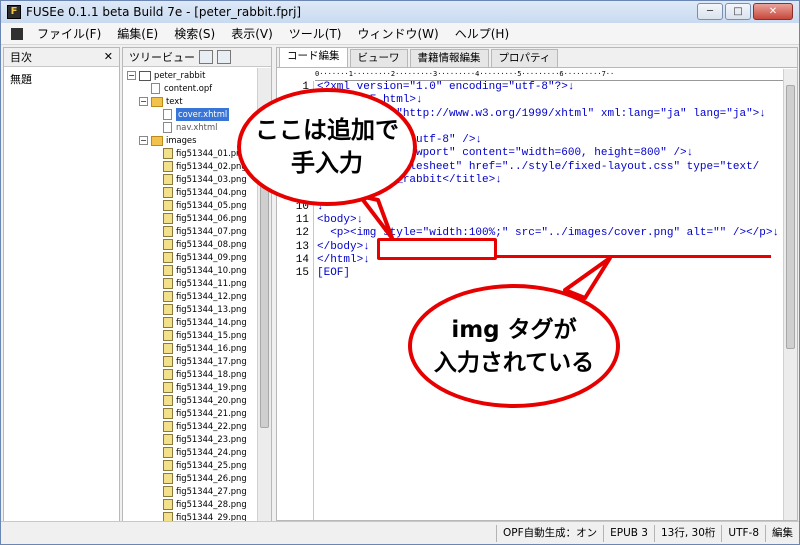 The image size is (800, 545). Describe the element at coordinates (199, 257) in the screenshot. I see `tree-node-image: fig51344_09.png` at that location.